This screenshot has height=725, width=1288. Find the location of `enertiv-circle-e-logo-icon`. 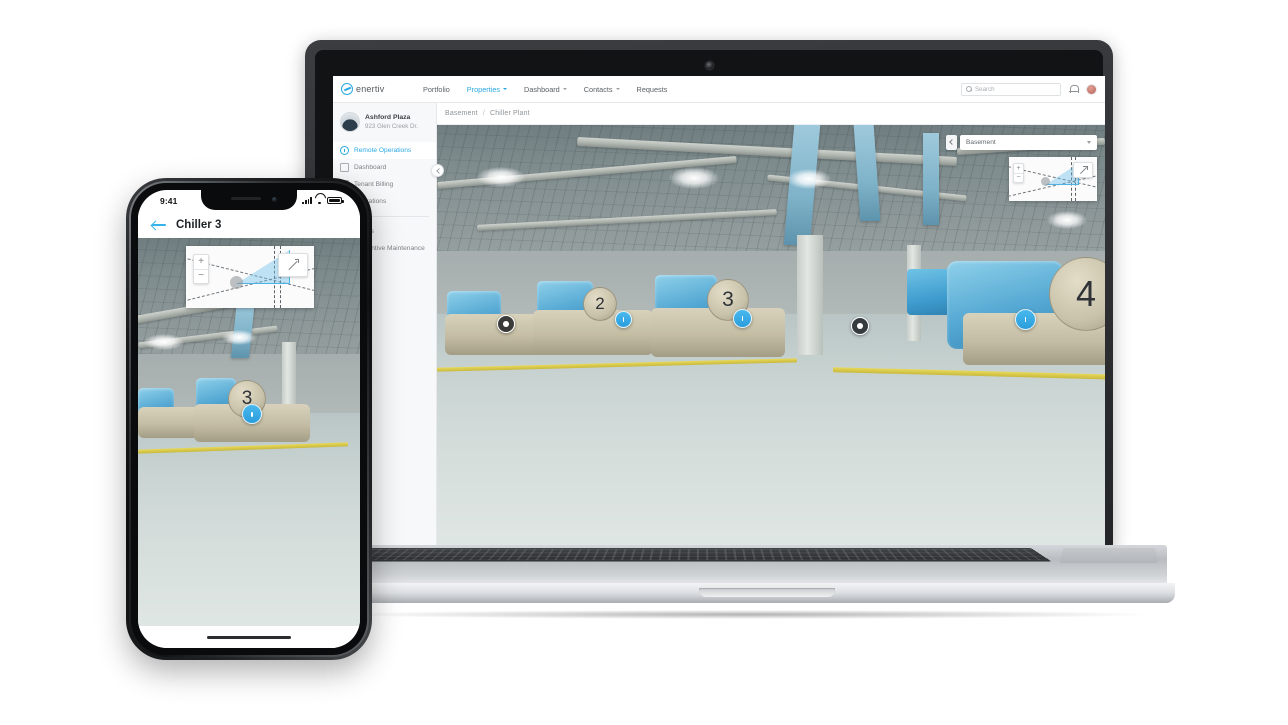

enertiv-circle-e-logo-icon is located at coordinates (347, 89).